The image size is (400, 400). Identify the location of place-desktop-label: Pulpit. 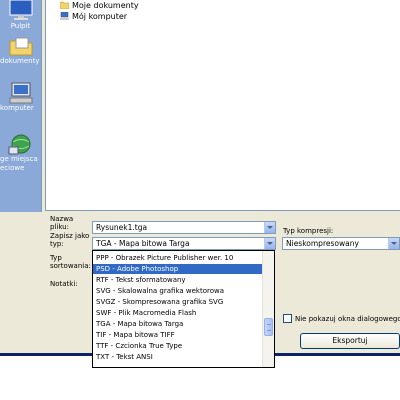
(20, 26).